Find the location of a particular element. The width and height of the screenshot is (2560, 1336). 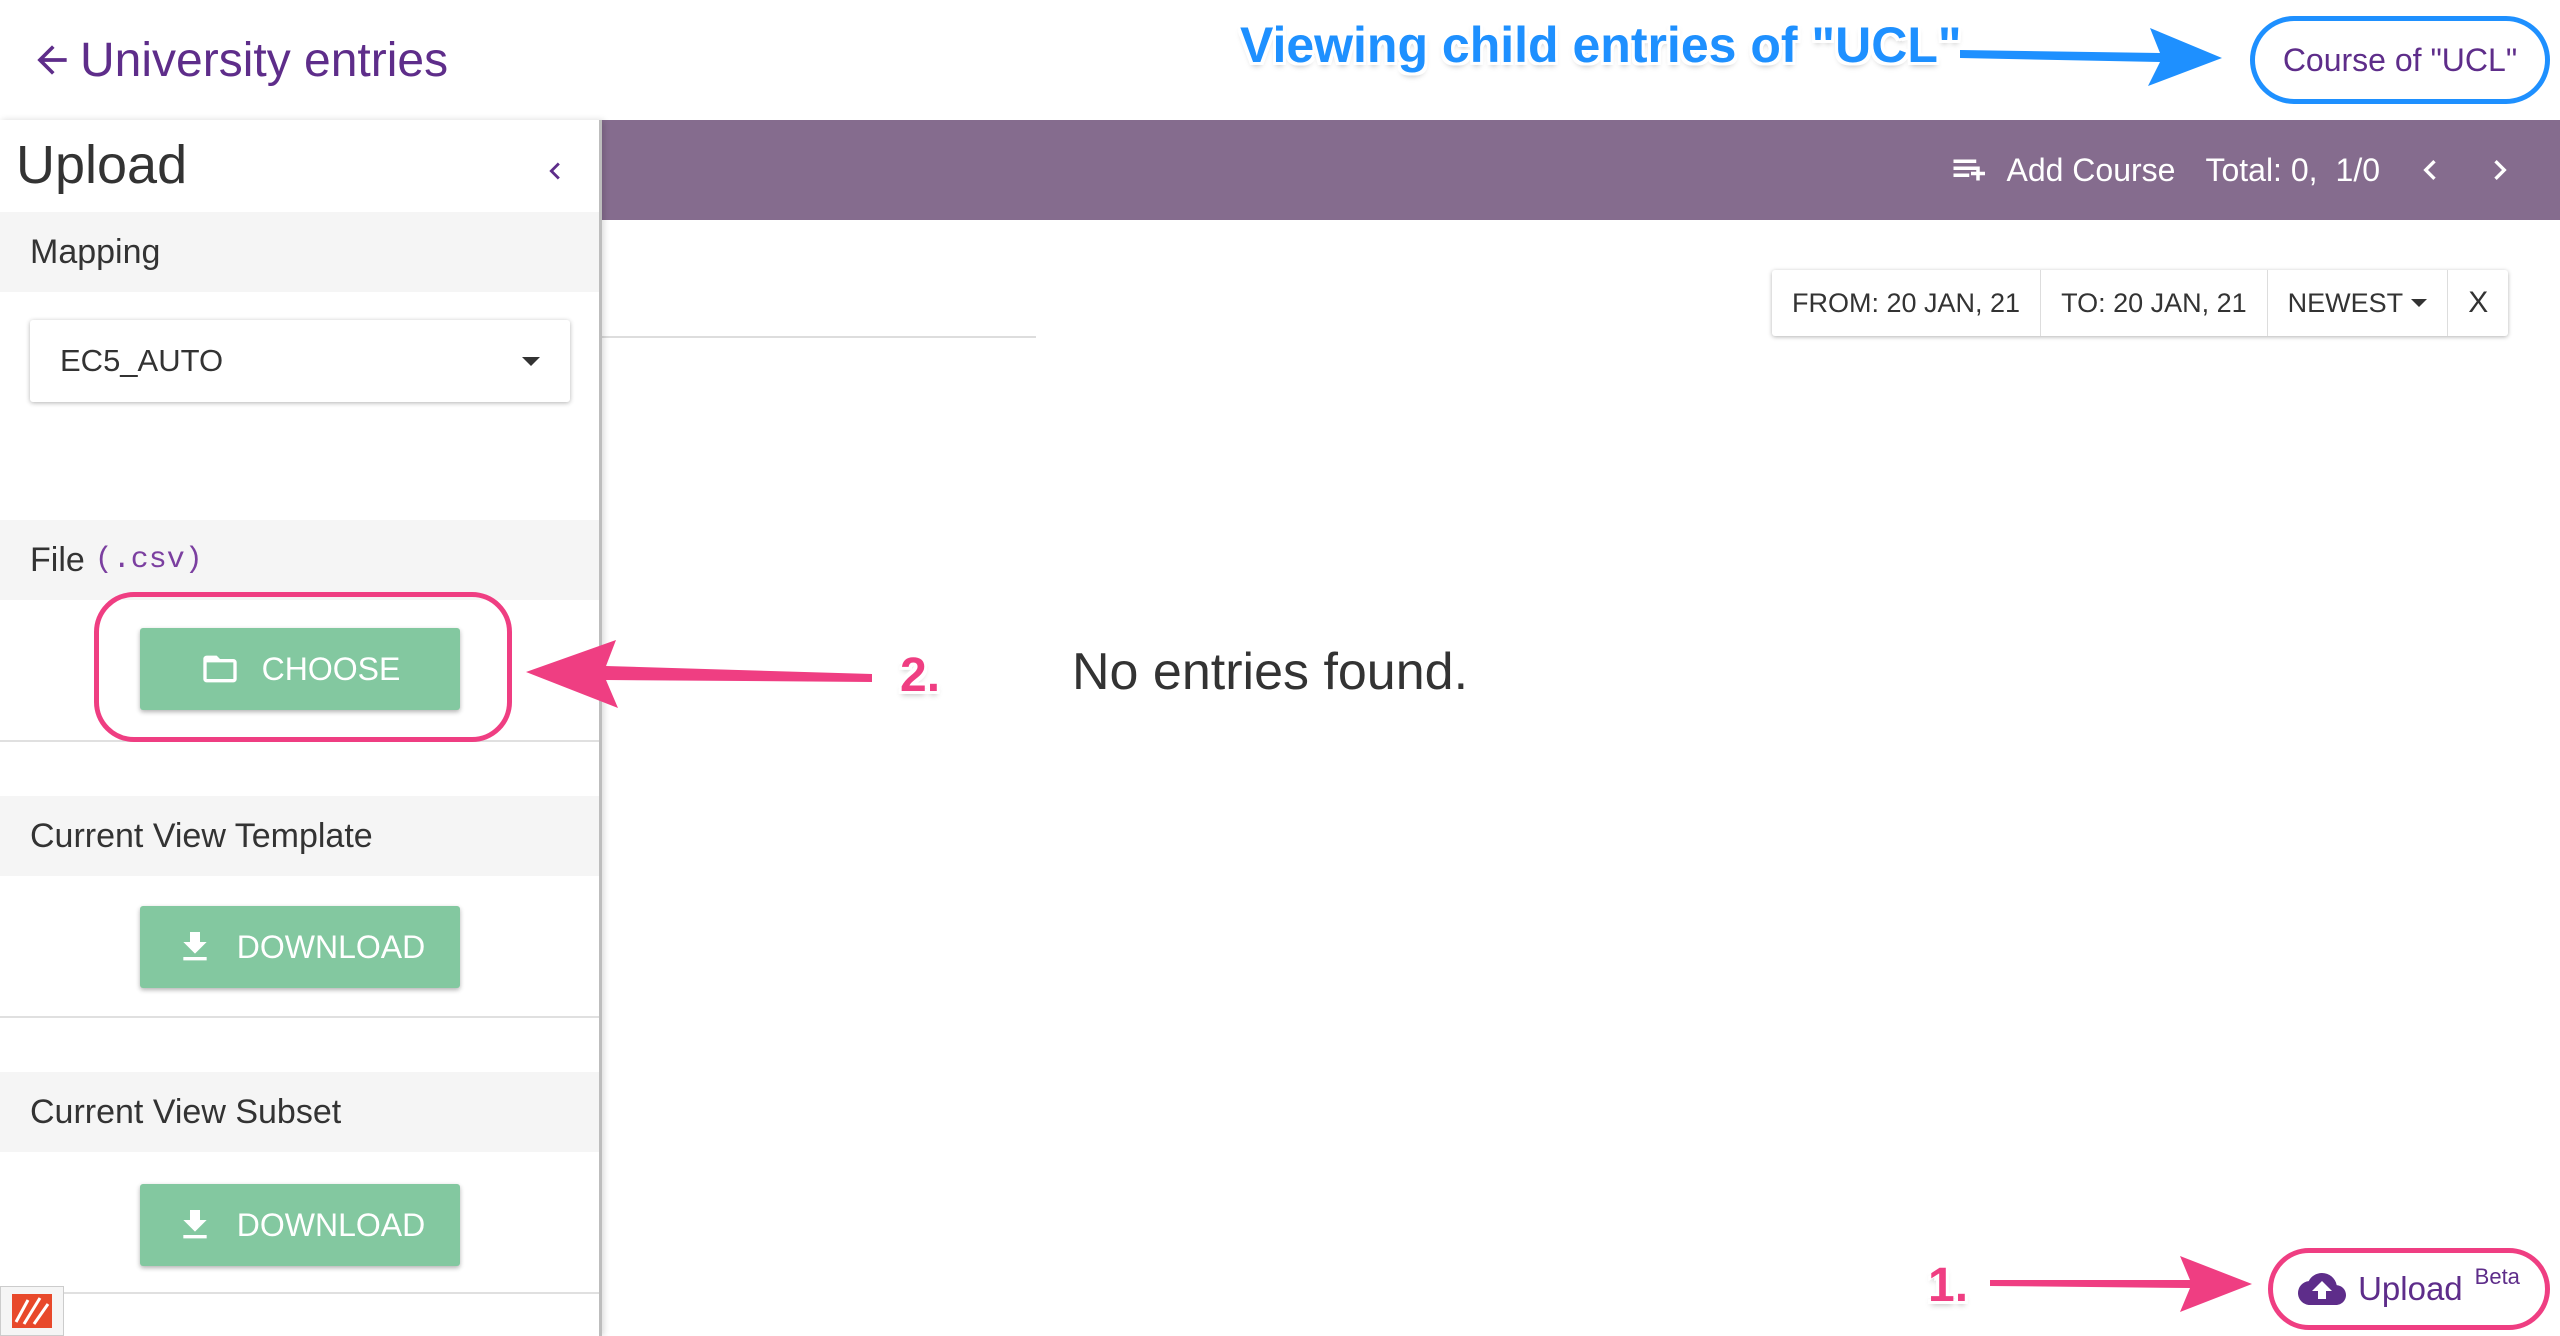

cloud-upload-icon is located at coordinates (2322, 1289).